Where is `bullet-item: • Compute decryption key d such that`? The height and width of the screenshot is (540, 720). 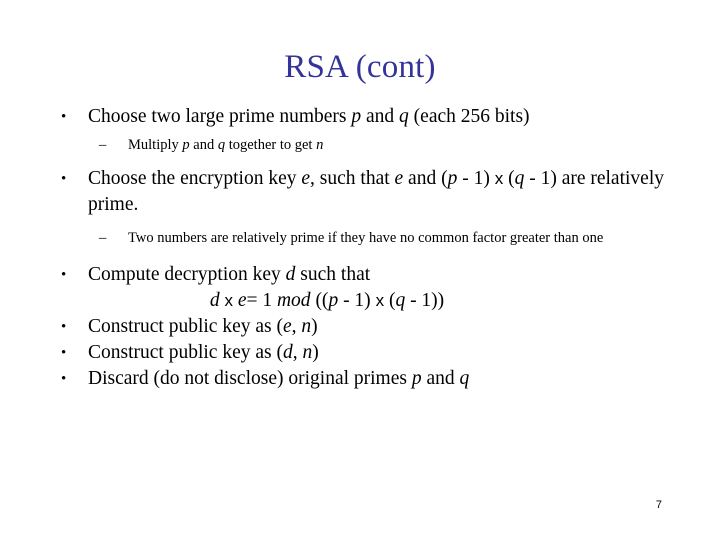
bullet-item: • Compute decryption key d such that is located at coordinates (367, 275).